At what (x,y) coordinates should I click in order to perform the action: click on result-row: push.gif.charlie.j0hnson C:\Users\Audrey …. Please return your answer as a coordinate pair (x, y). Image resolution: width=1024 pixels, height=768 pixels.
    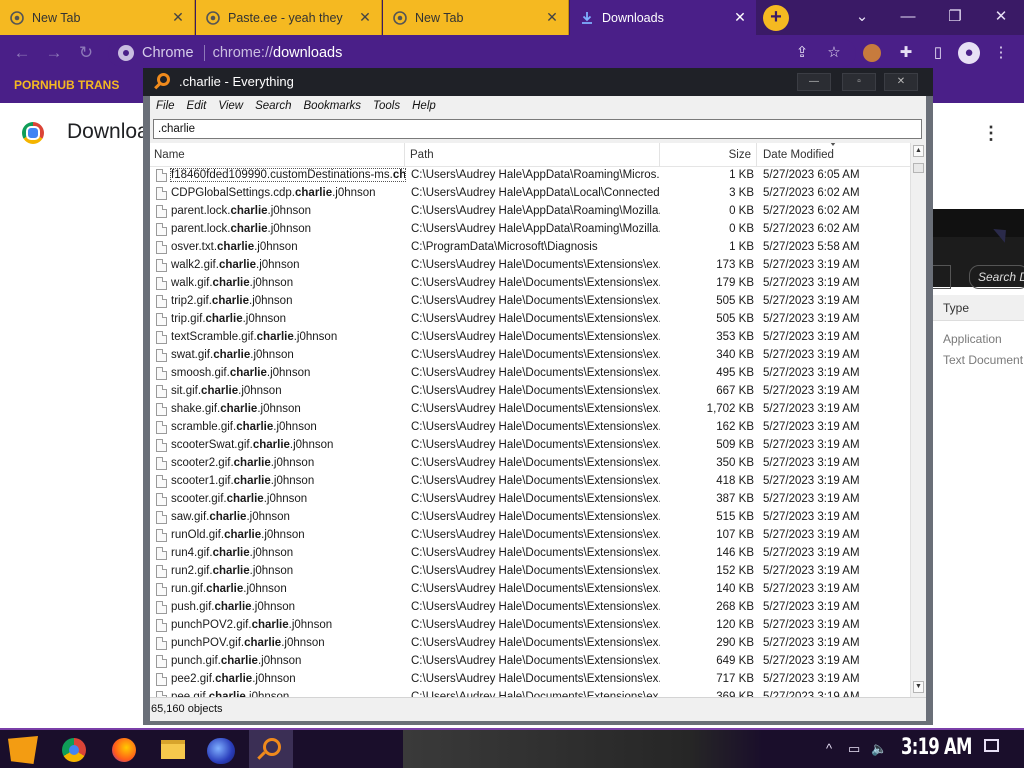
    Looking at the image, I should click on (530, 608).